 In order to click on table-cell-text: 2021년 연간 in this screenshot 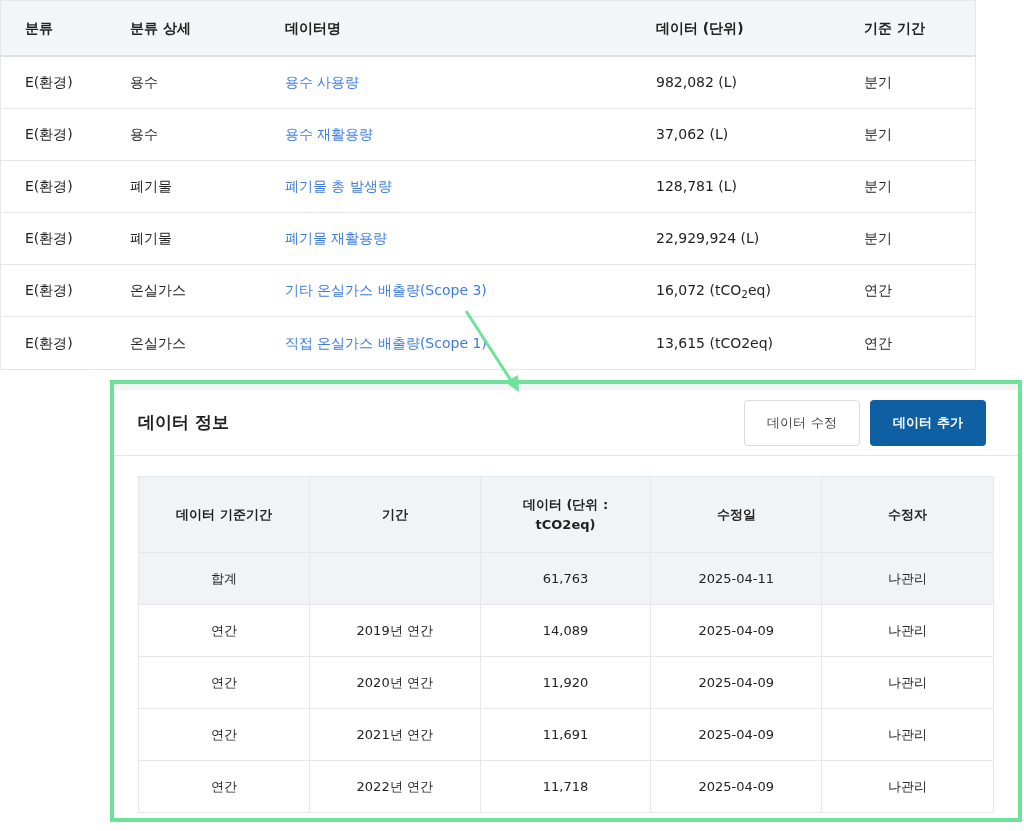, I will do `click(394, 734)`.